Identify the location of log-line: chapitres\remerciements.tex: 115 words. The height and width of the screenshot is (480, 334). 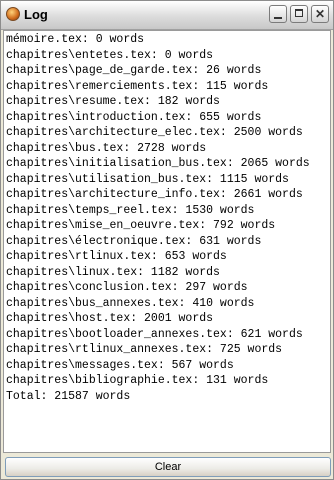
(137, 86).